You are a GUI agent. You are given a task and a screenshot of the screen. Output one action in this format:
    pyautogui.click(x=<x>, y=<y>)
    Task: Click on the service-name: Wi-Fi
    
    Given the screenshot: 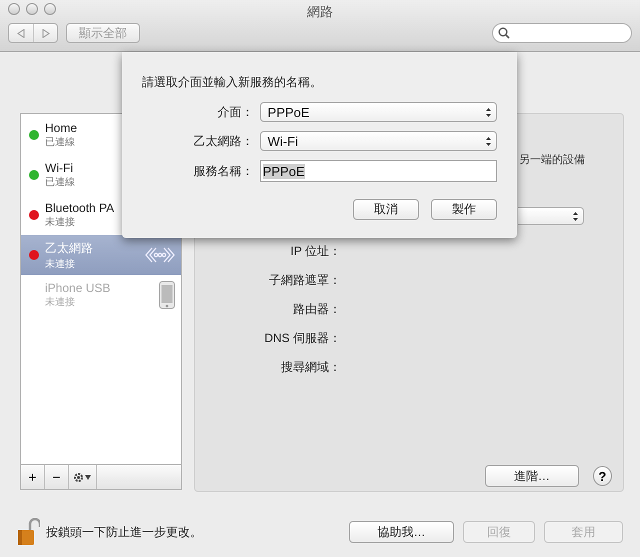 What is the action you would take?
    pyautogui.click(x=59, y=168)
    